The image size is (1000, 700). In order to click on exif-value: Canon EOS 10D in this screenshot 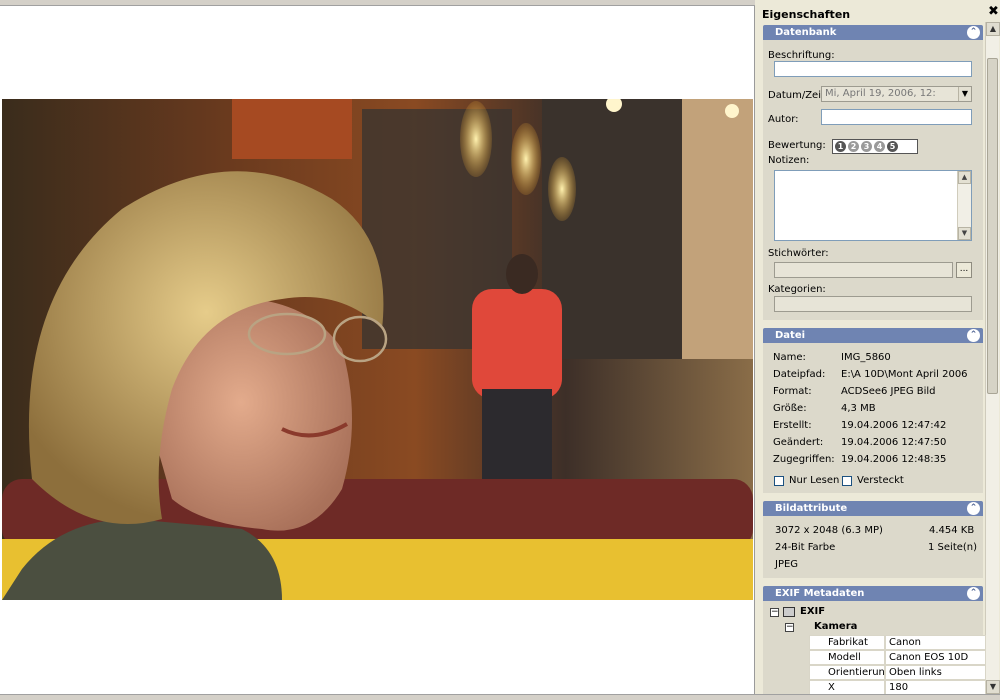, I will do `click(935, 657)`.